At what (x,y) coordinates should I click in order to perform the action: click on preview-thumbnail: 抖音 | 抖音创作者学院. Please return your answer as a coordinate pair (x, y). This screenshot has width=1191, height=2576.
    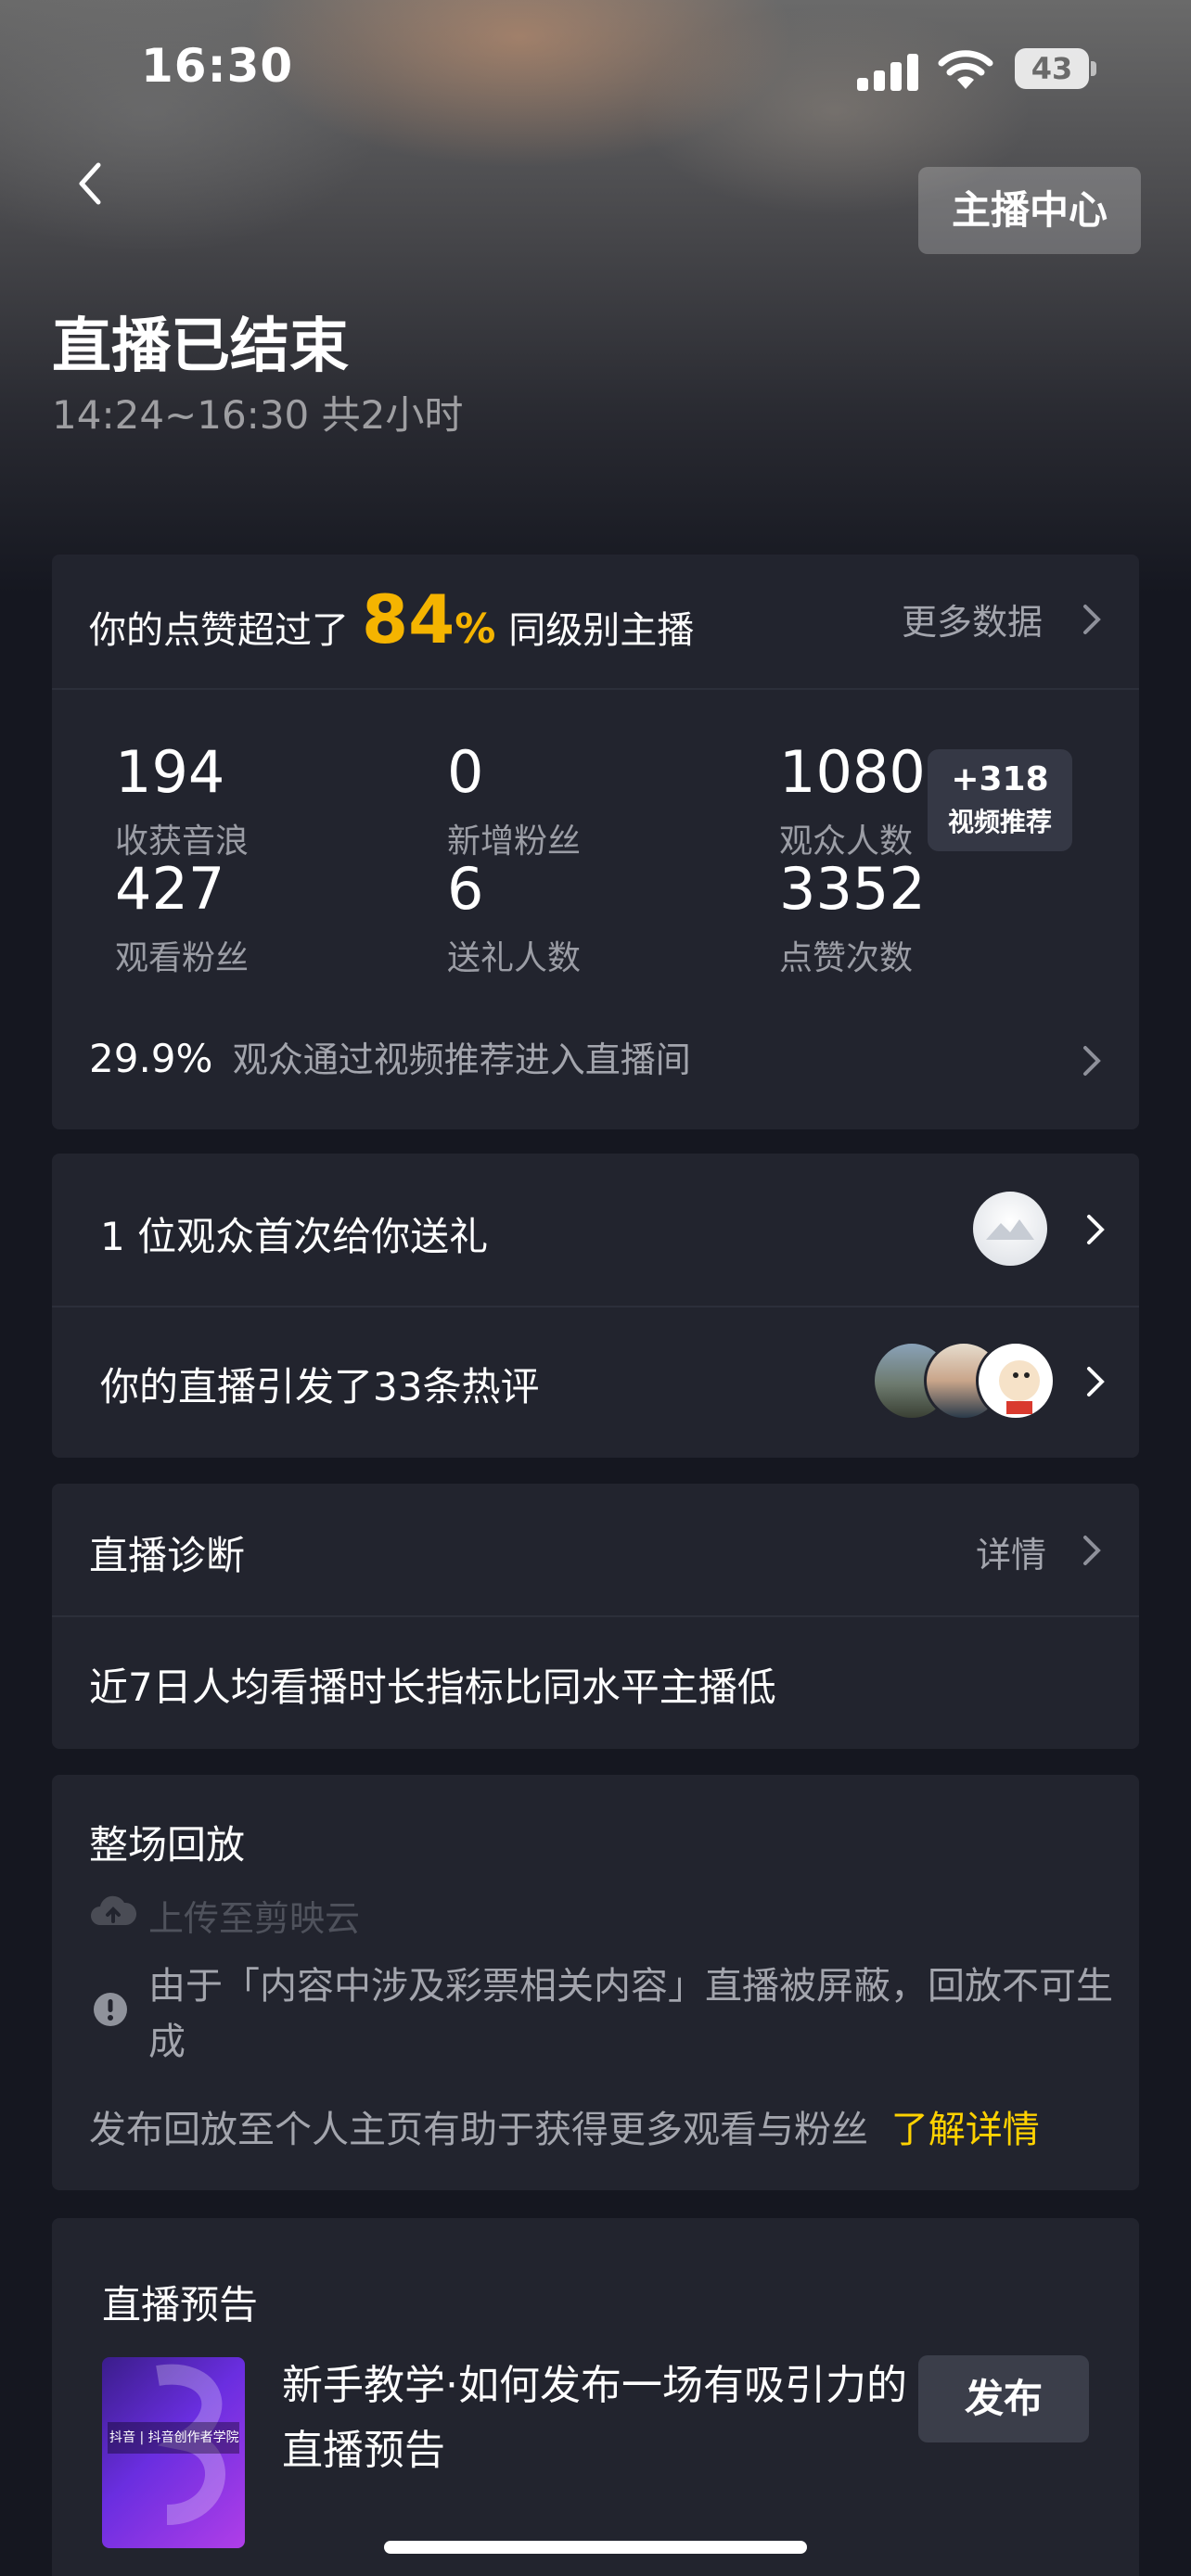
    Looking at the image, I should click on (173, 2452).